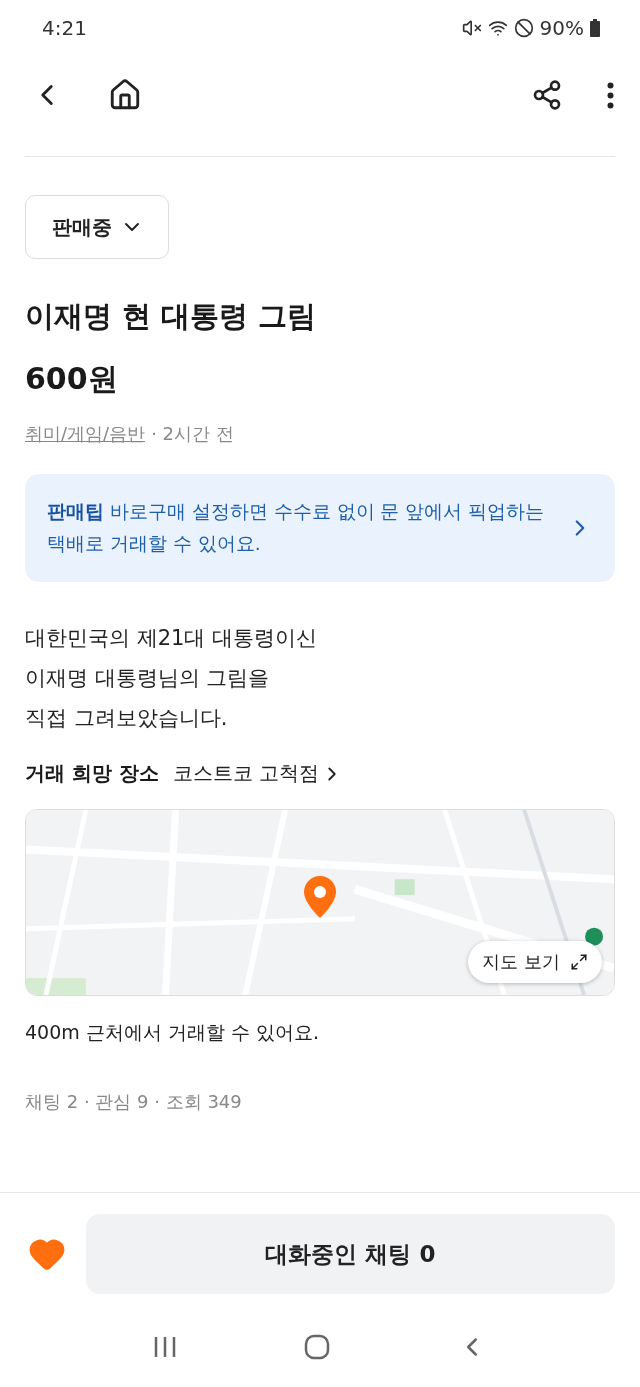  I want to click on distance-note: 400m 근처에서 거래할 수 있어요., so click(172, 1032).